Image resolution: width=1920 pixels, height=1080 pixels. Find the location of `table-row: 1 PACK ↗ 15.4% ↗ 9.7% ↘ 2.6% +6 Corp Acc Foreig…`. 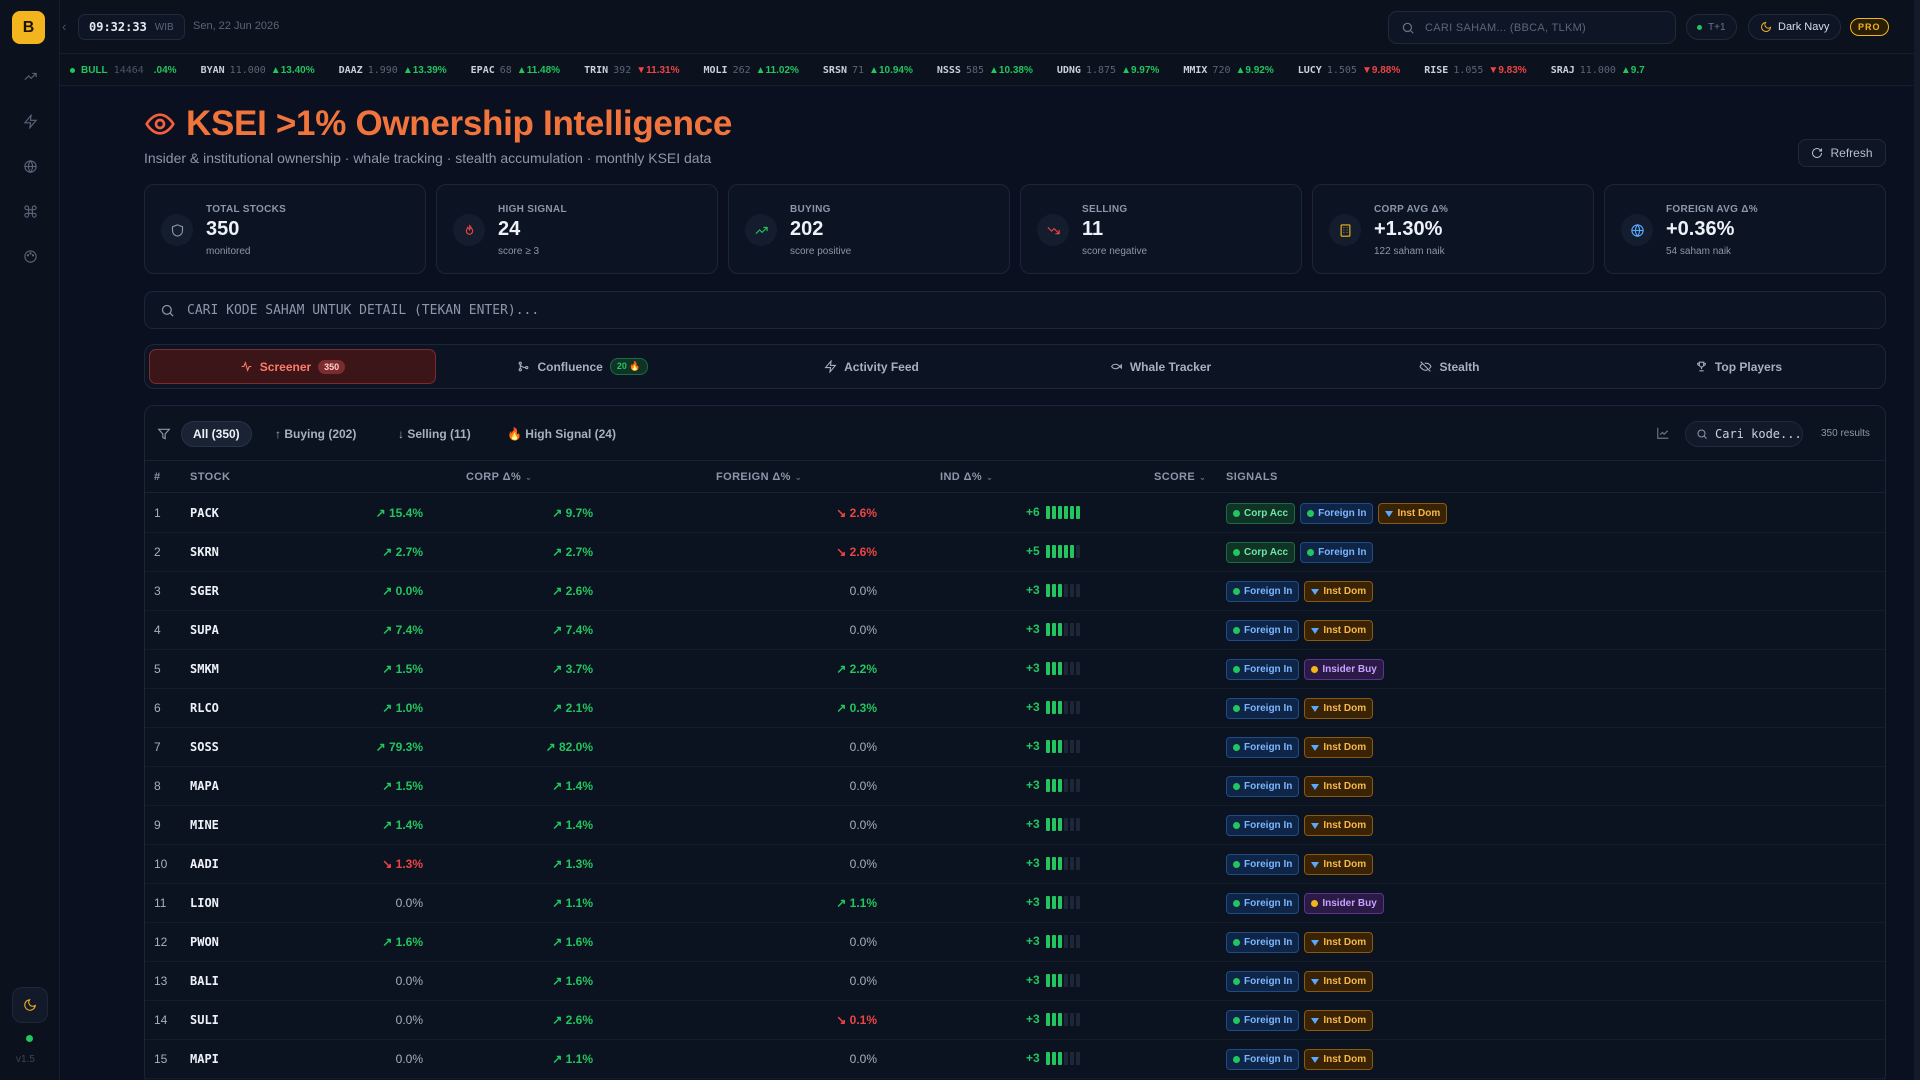

table-row: 1 PACK ↗ 15.4% ↗ 9.7% ↘ 2.6% +6 Corp Acc Foreig… is located at coordinates (1015, 513).